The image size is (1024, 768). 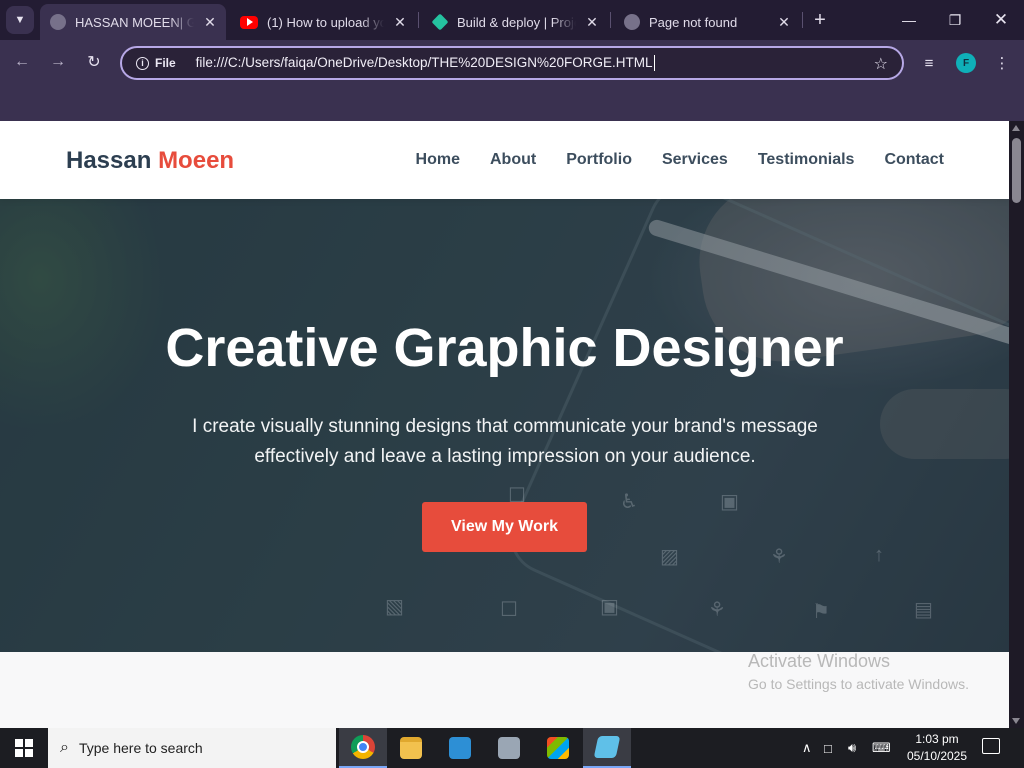 What do you see at coordinates (937, 756) in the screenshot?
I see `clock-date: 05/10/2025` at bounding box center [937, 756].